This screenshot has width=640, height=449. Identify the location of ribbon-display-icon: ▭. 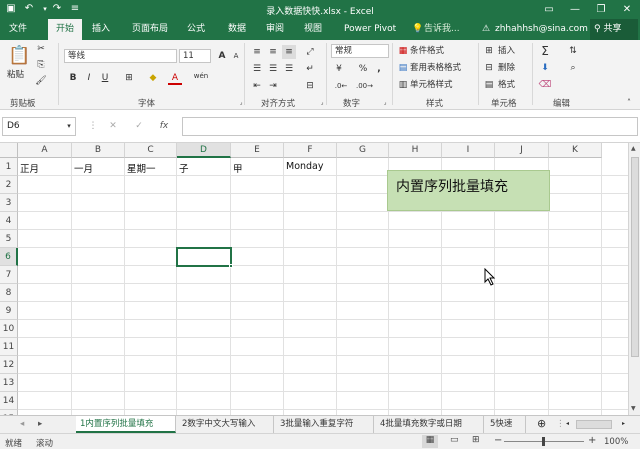
(549, 9).